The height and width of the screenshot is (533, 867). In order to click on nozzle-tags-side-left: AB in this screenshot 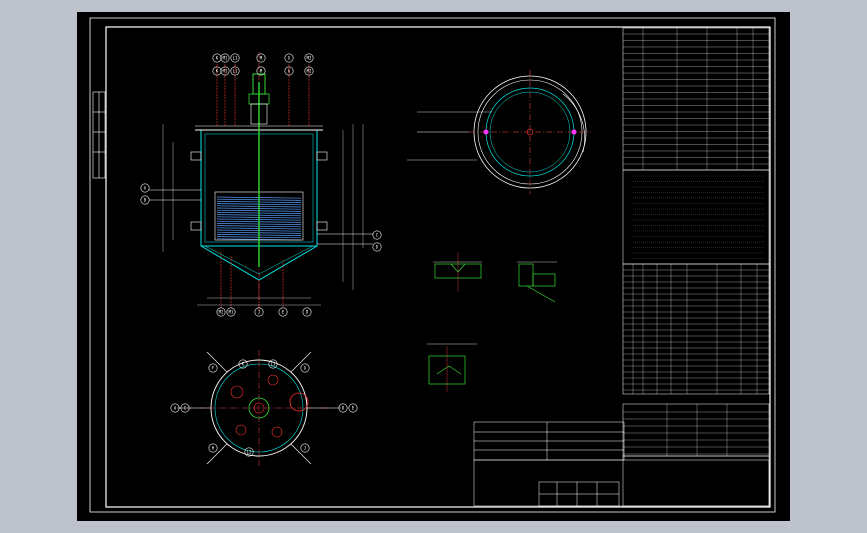, I will do `click(145, 194)`.